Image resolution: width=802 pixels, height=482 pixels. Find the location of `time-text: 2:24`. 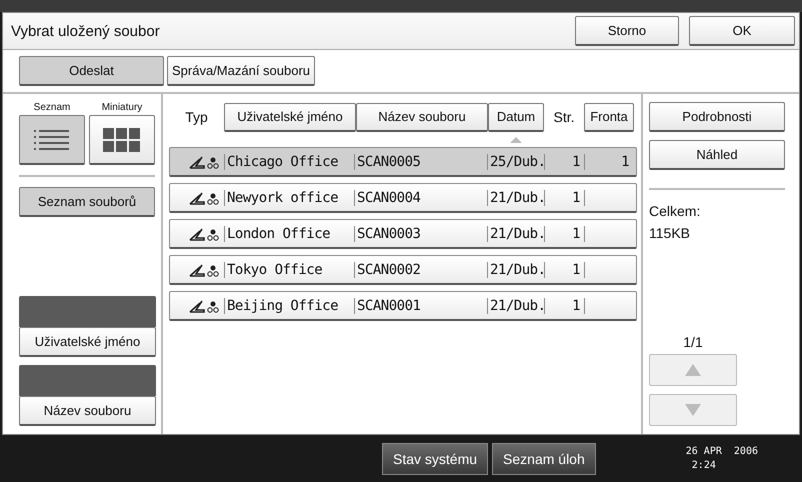

time-text: 2:24 is located at coordinates (703, 465).